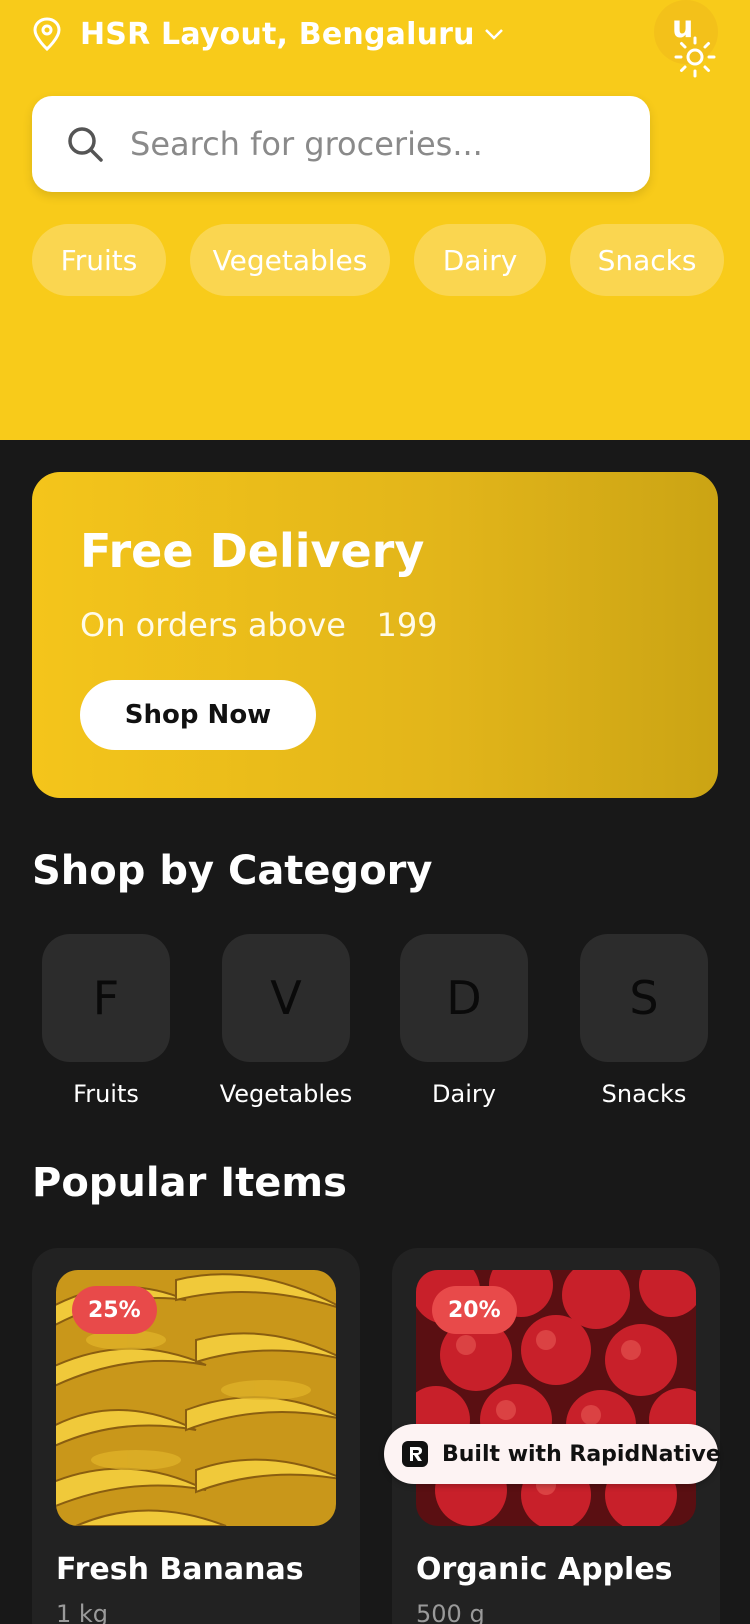 Image resolution: width=750 pixels, height=1624 pixels. Describe the element at coordinates (85, 144) in the screenshot. I see `search-icon` at that location.